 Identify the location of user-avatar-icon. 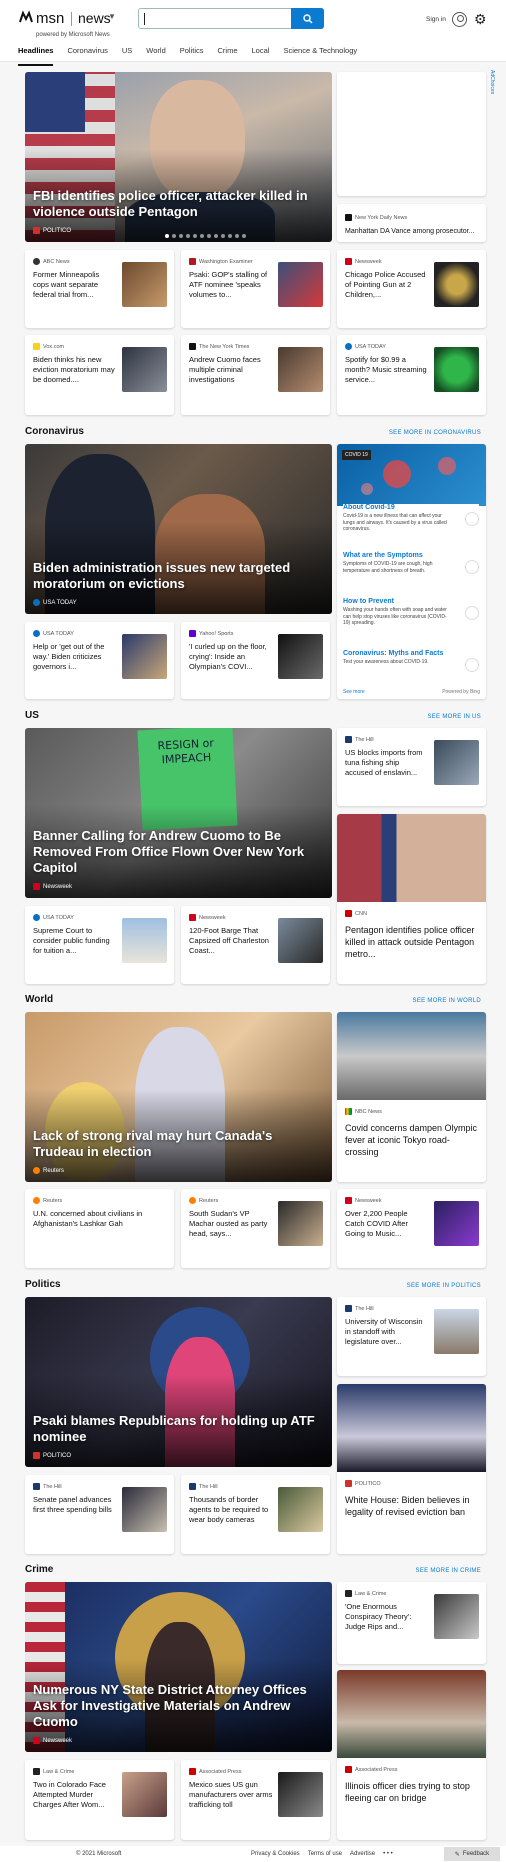
(459, 19).